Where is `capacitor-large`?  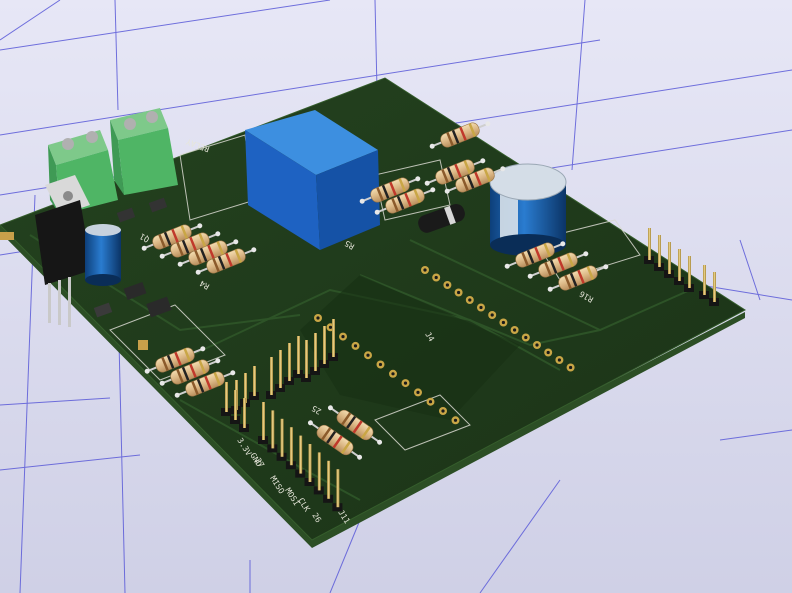 capacitor-large is located at coordinates (528, 209).